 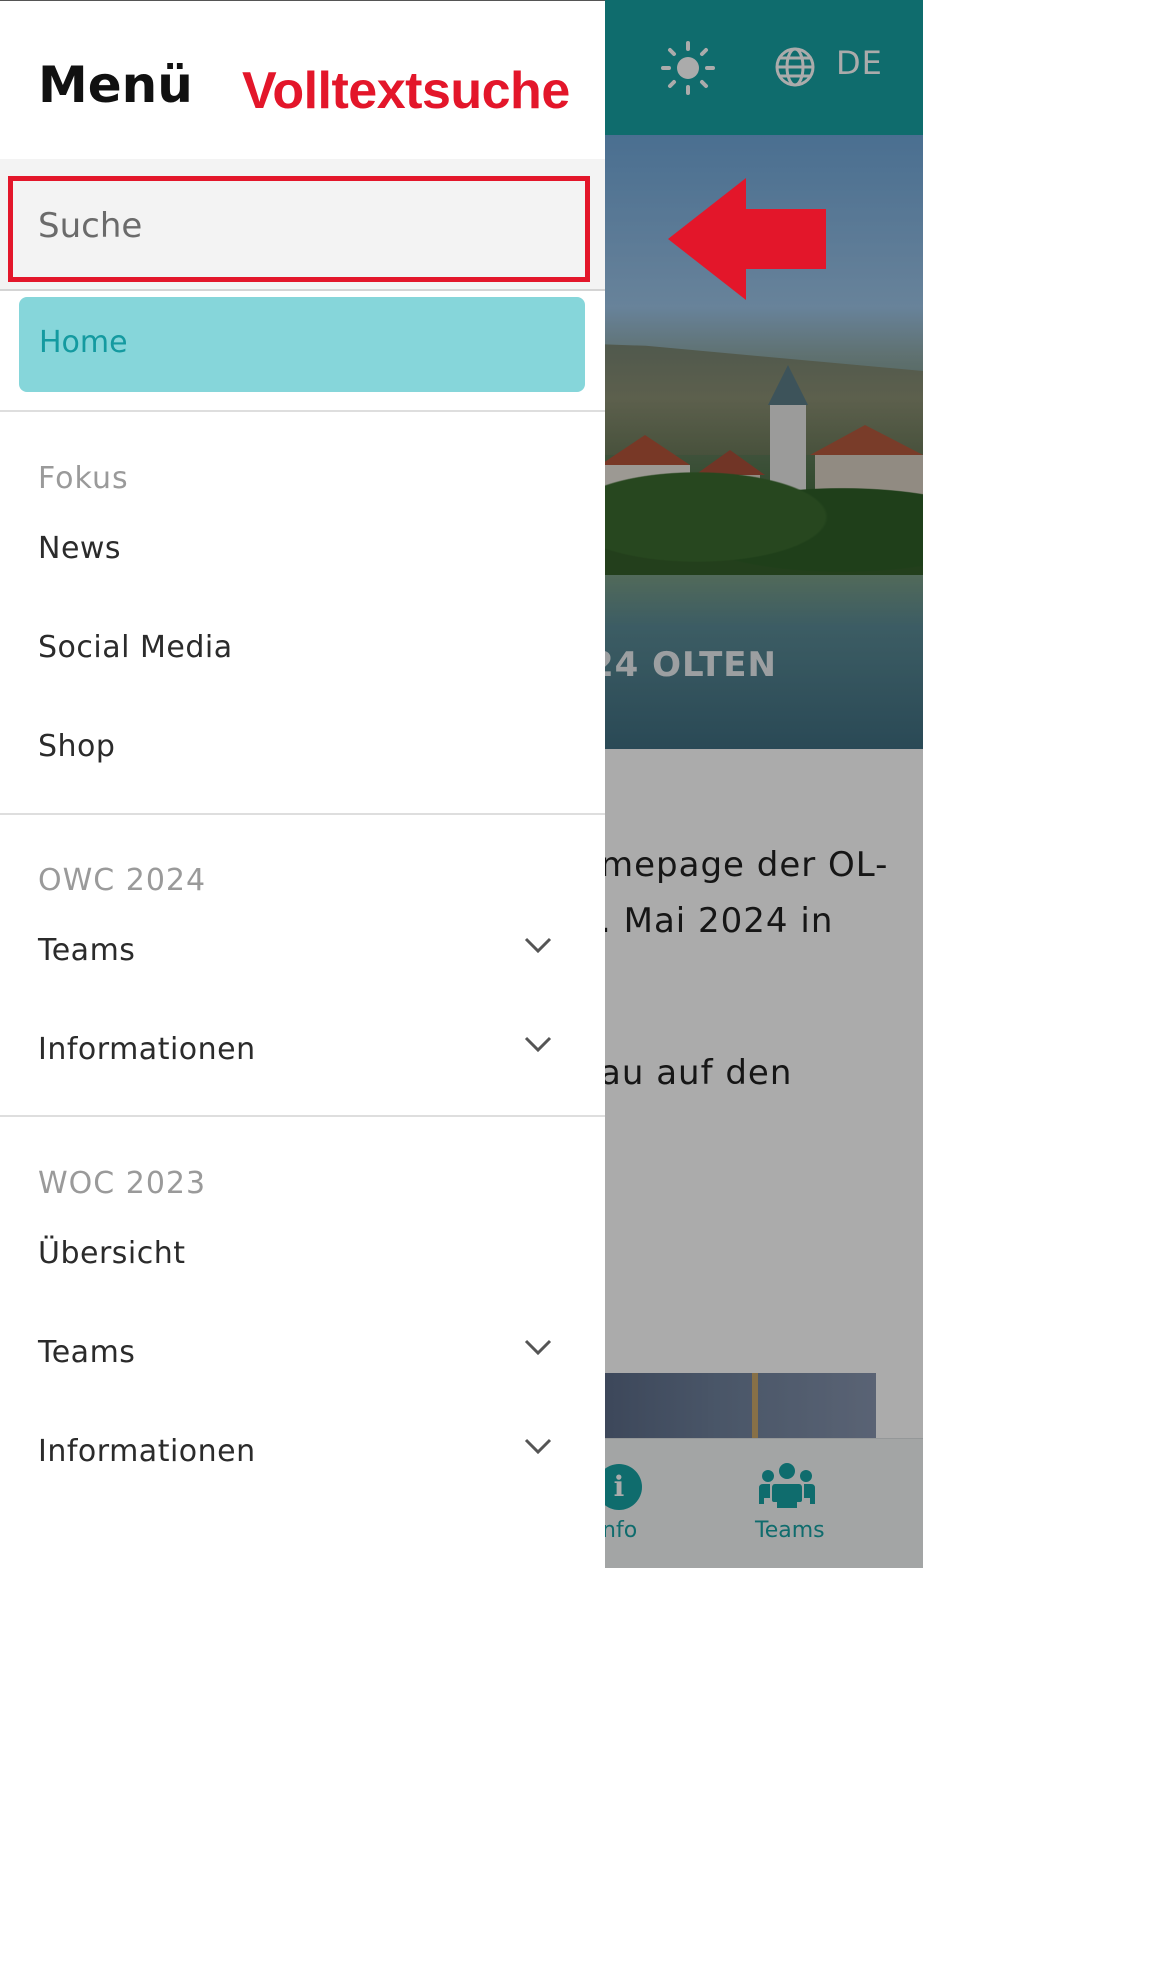 What do you see at coordinates (80, 548) in the screenshot?
I see `menu-item-label: News` at bounding box center [80, 548].